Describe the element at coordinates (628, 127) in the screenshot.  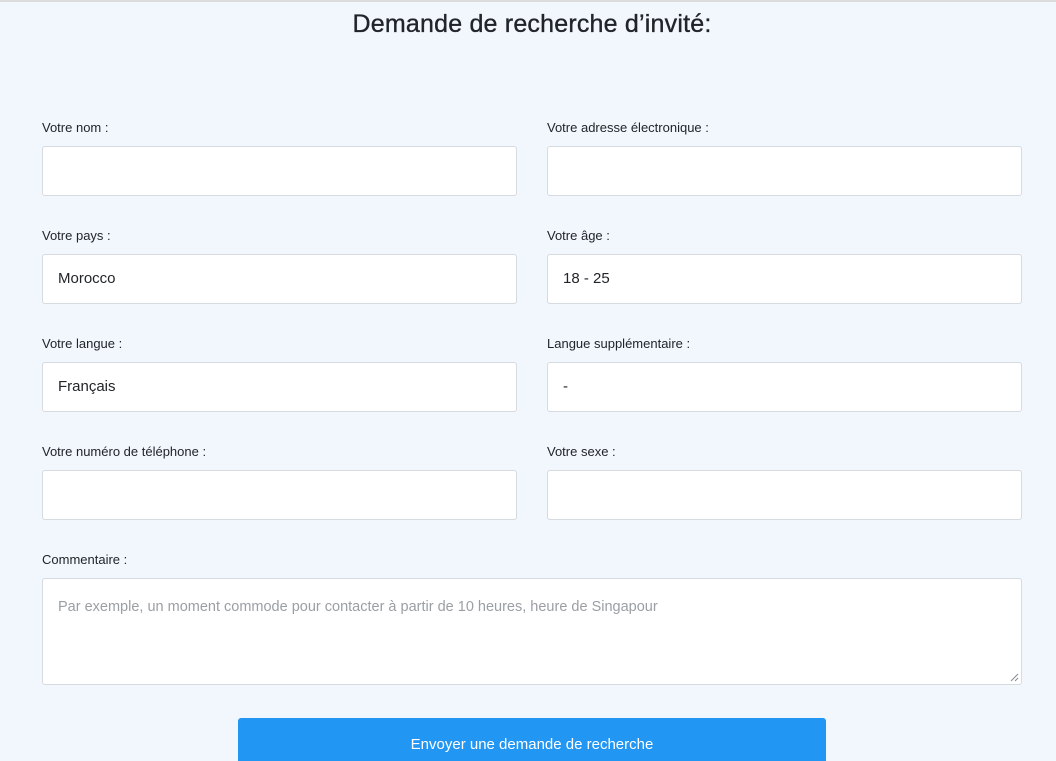
I see `email-label: Votre adresse électronique :` at that location.